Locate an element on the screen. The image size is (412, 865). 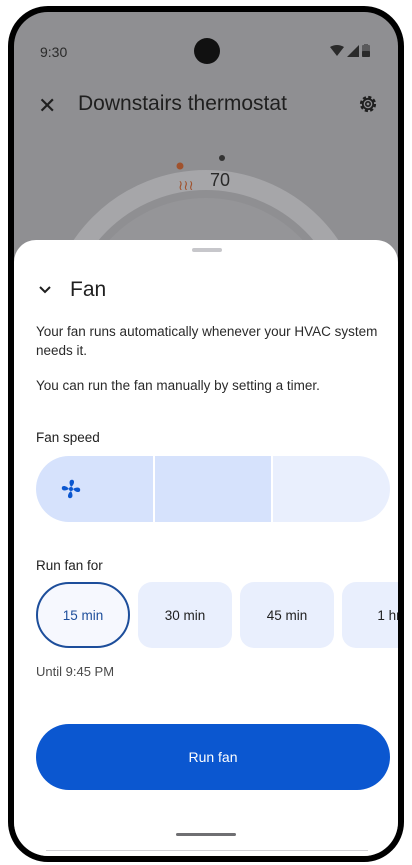
duration-chip-45-min: 45 min is located at coordinates (287, 615).